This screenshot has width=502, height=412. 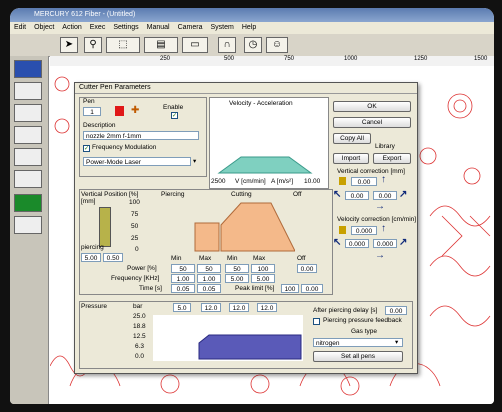 I want to click on peak-field: 0.00, so click(x=312, y=288).